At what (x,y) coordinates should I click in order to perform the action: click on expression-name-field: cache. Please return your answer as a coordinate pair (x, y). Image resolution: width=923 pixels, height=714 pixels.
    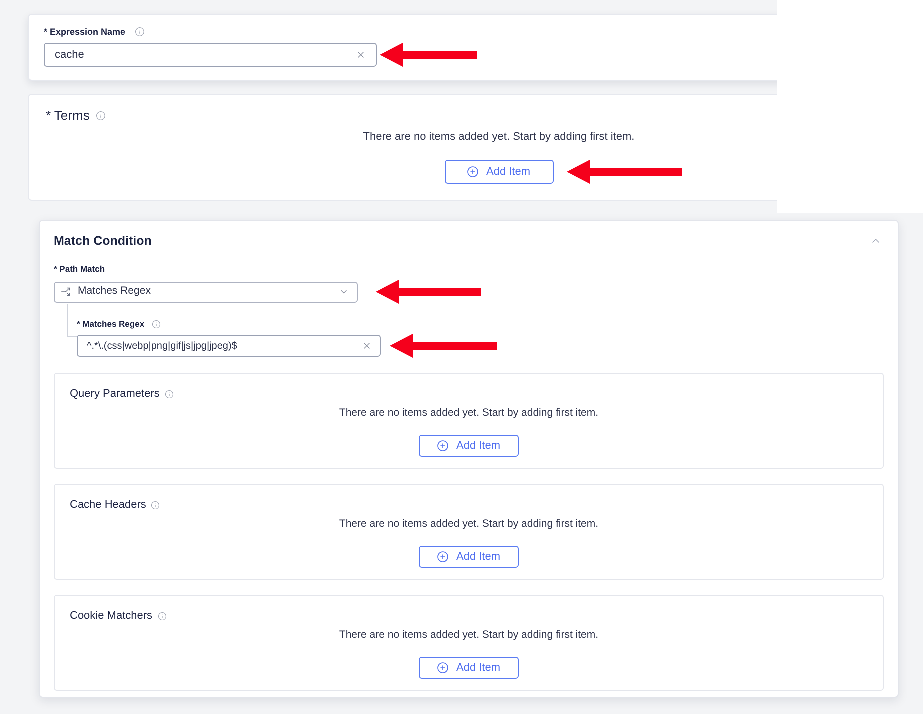
    Looking at the image, I should click on (210, 55).